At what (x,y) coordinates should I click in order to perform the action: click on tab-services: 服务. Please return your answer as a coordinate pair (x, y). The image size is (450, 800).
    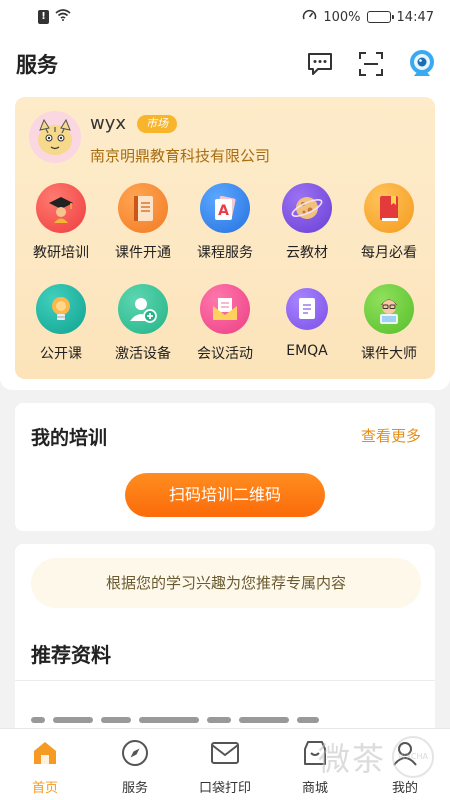
    Looking at the image, I should click on (135, 764).